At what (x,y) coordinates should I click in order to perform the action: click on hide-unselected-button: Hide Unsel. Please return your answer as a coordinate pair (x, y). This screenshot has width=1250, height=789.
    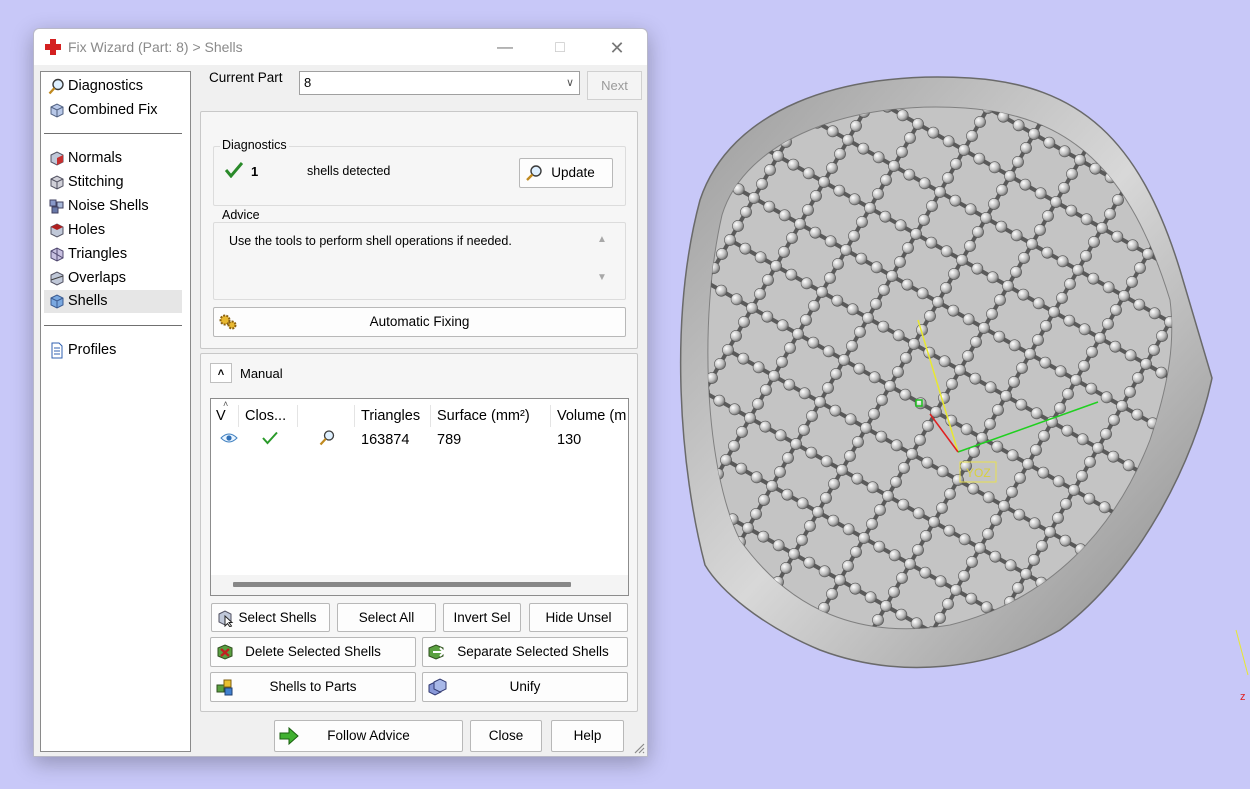
    Looking at the image, I should click on (578, 617).